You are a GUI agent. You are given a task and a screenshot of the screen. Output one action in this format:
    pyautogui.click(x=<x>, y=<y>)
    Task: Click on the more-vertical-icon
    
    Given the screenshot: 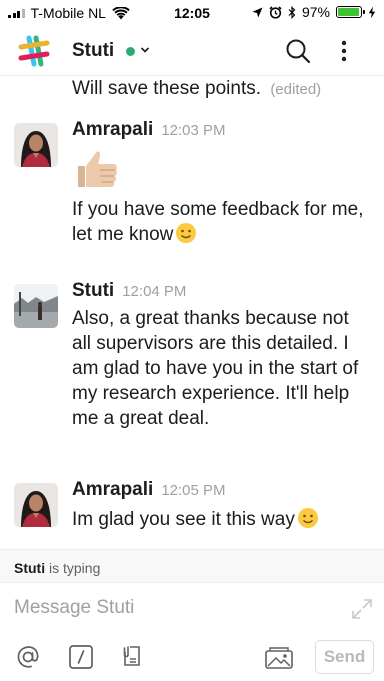 What is the action you would take?
    pyautogui.click(x=344, y=51)
    